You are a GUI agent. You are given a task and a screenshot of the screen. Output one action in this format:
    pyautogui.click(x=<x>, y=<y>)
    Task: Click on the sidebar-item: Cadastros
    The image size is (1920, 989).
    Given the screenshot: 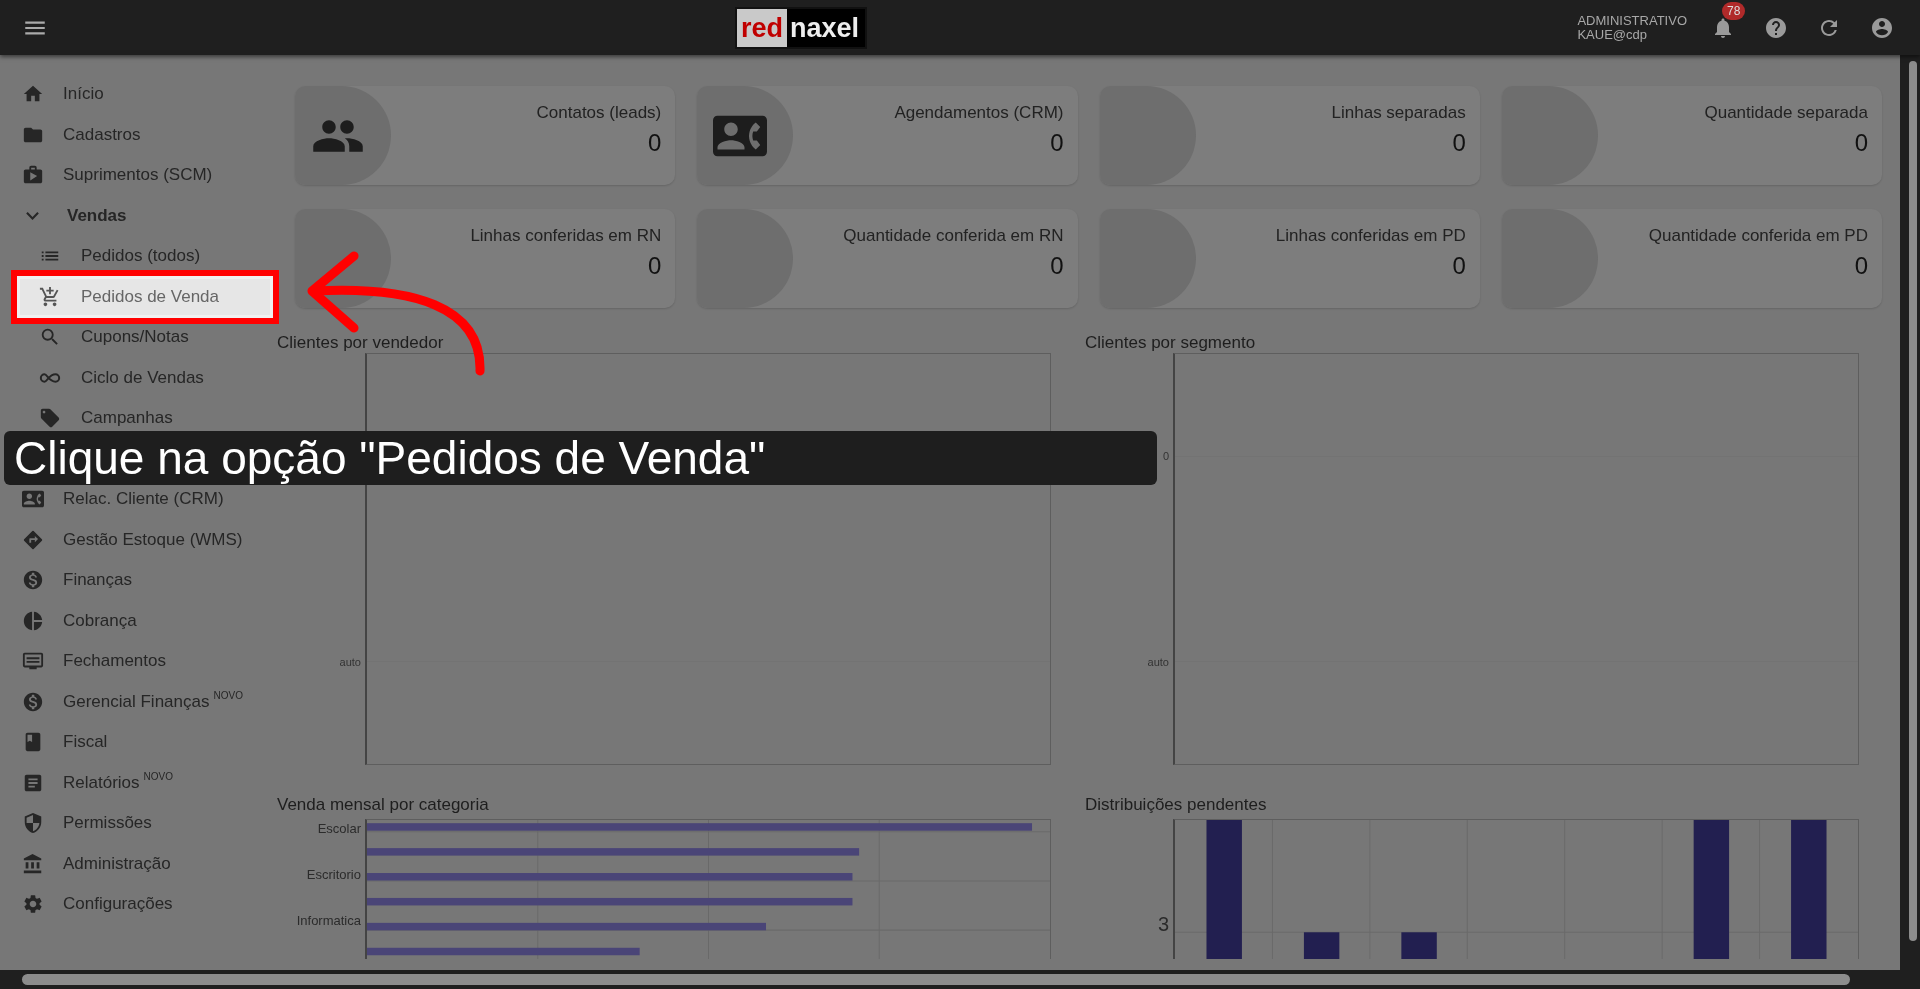 What is the action you would take?
    pyautogui.click(x=135, y=134)
    